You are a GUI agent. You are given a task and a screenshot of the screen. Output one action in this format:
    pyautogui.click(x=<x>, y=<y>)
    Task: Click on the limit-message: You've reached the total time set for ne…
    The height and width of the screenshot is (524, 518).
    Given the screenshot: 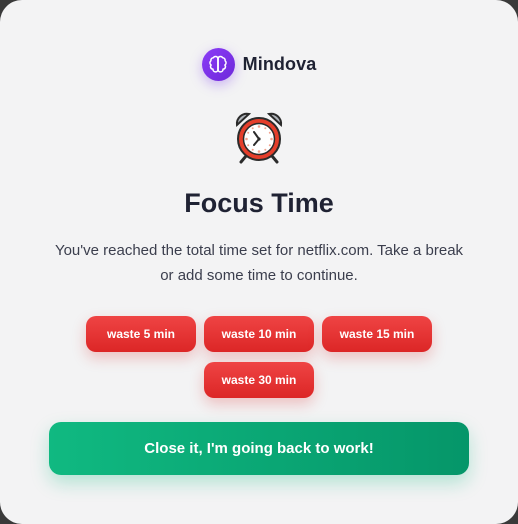 What is the action you would take?
    pyautogui.click(x=259, y=263)
    